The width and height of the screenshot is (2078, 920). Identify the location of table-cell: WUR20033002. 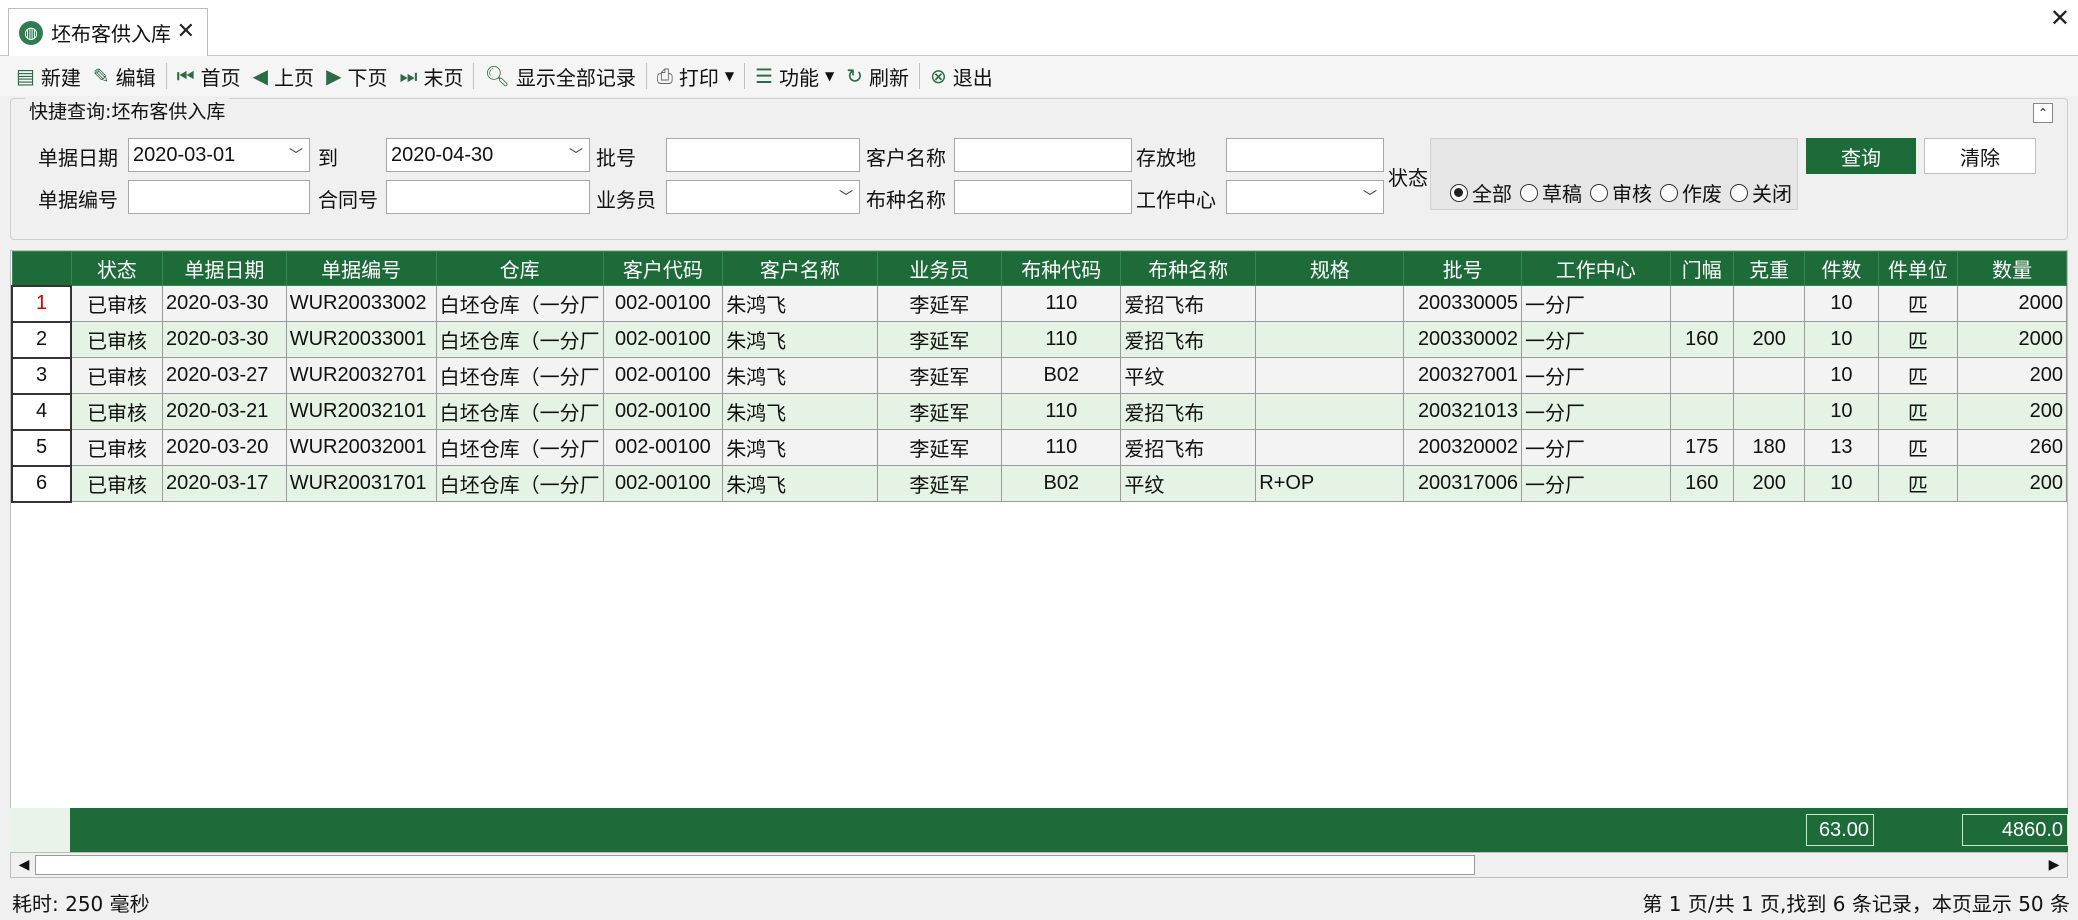
(361, 303).